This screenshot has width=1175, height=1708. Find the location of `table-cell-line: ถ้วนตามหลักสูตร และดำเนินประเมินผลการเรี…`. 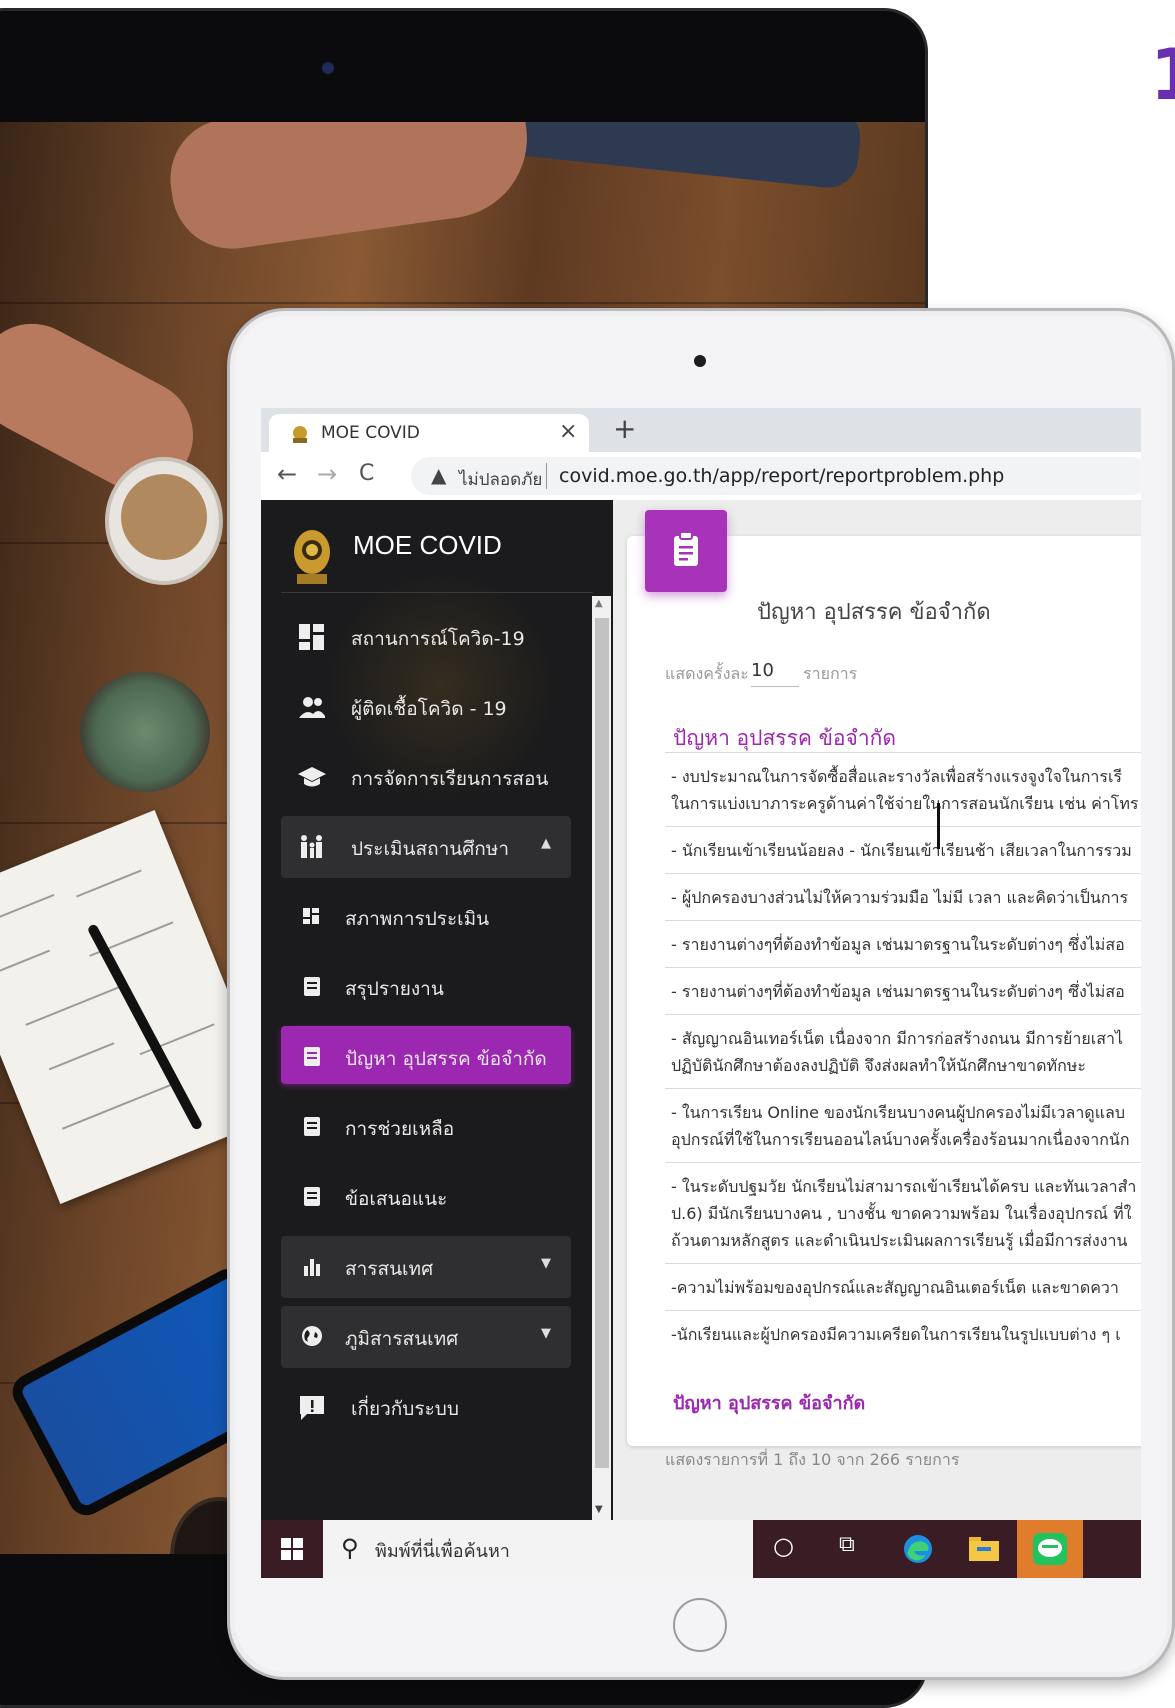

table-cell-line: ถ้วนตามหลักสูตร และดำเนินประเมินผลการเรี… is located at coordinates (899, 1240).